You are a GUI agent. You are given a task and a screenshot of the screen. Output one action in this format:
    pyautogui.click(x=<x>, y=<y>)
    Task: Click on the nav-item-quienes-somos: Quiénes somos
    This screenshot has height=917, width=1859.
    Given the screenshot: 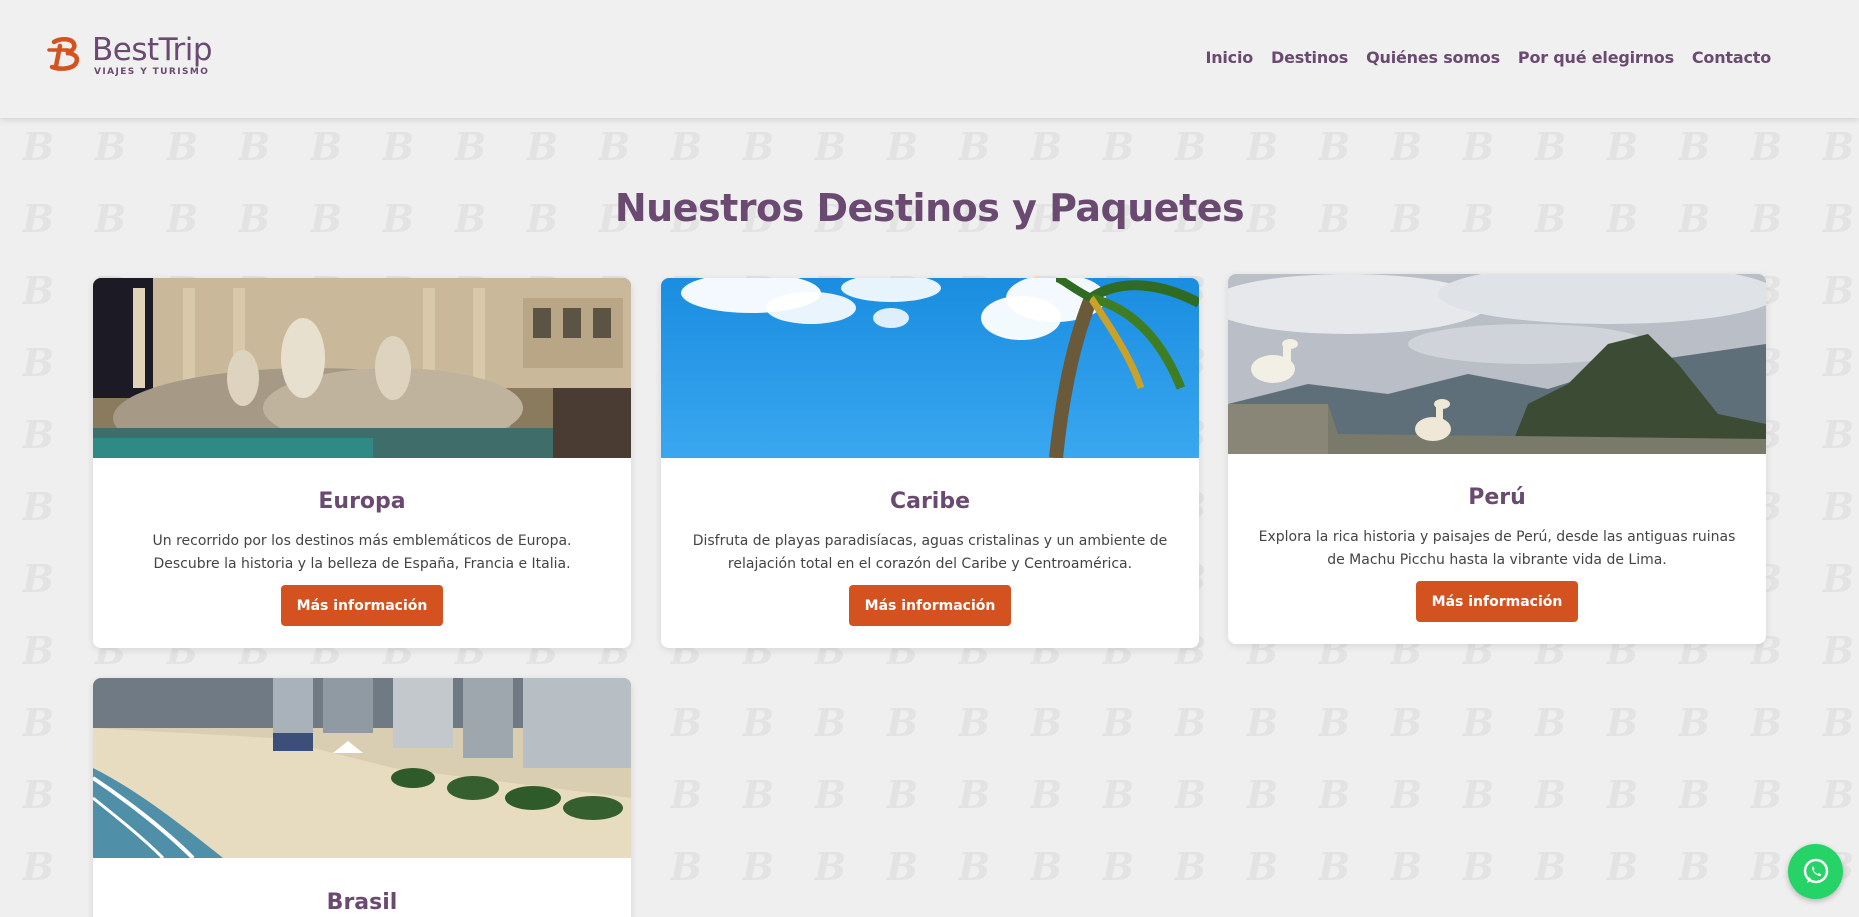 What is the action you would take?
    pyautogui.click(x=1433, y=57)
    